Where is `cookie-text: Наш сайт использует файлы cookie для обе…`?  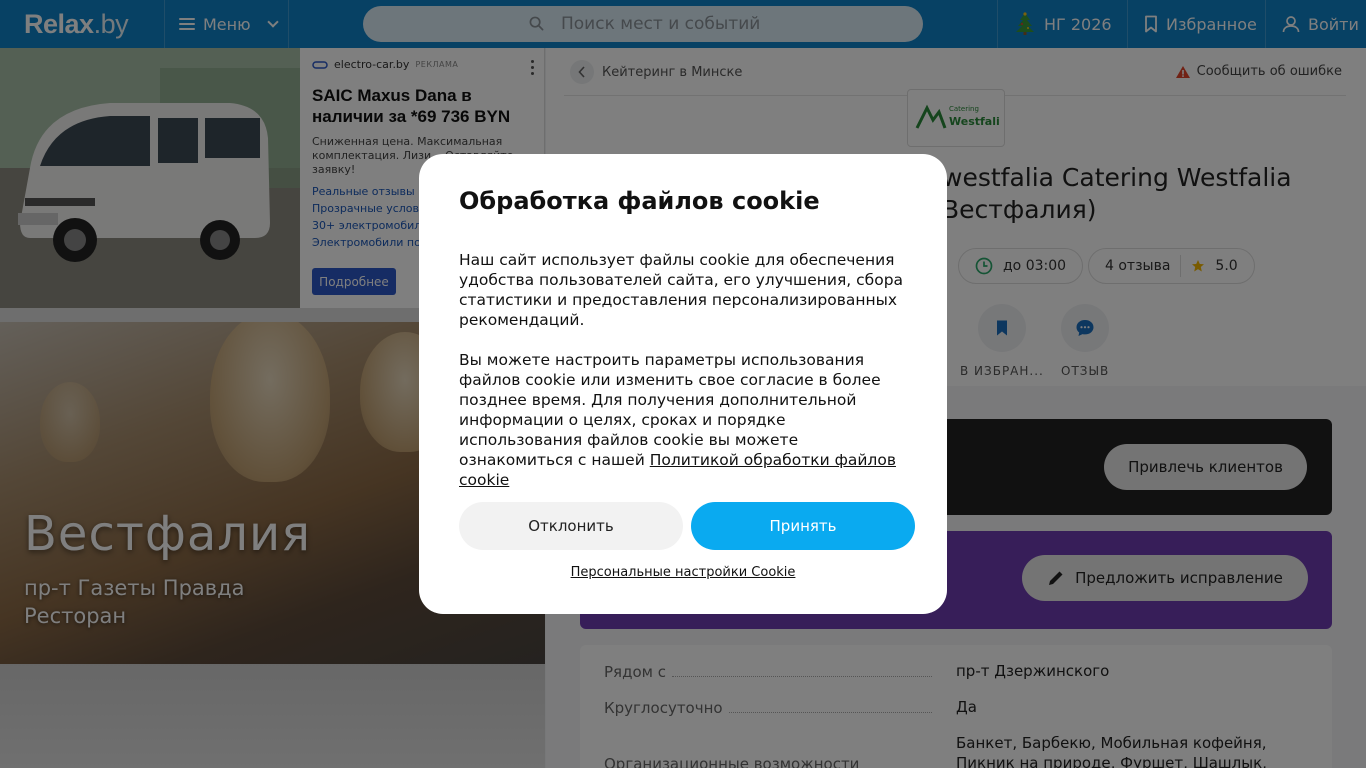
cookie-text: Наш сайт использует файлы cookie для обе… is located at coordinates (685, 370).